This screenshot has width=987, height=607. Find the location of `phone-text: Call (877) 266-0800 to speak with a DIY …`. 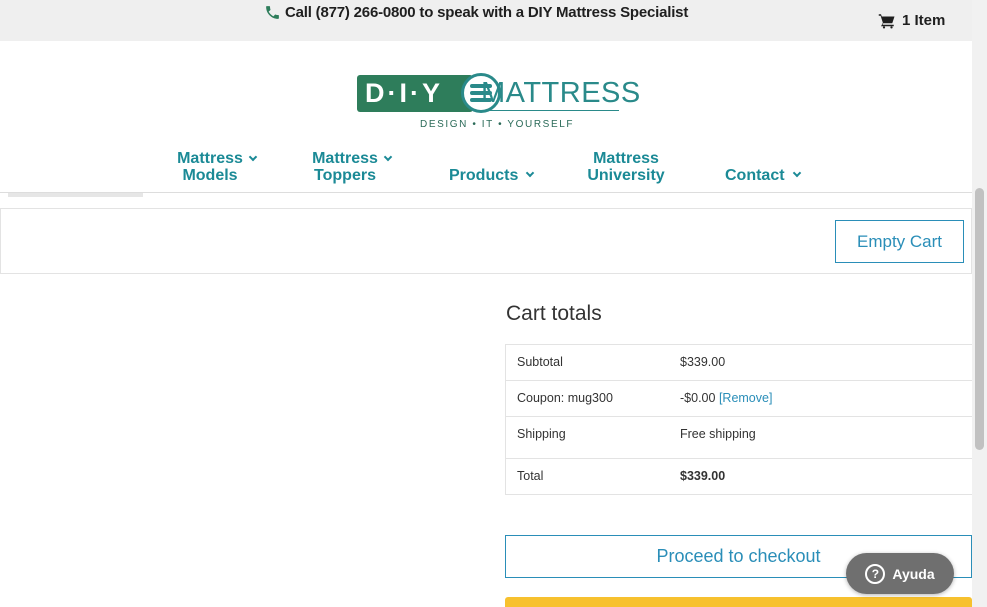

phone-text: Call (877) 266-0800 to speak with a DIY … is located at coordinates (487, 12).